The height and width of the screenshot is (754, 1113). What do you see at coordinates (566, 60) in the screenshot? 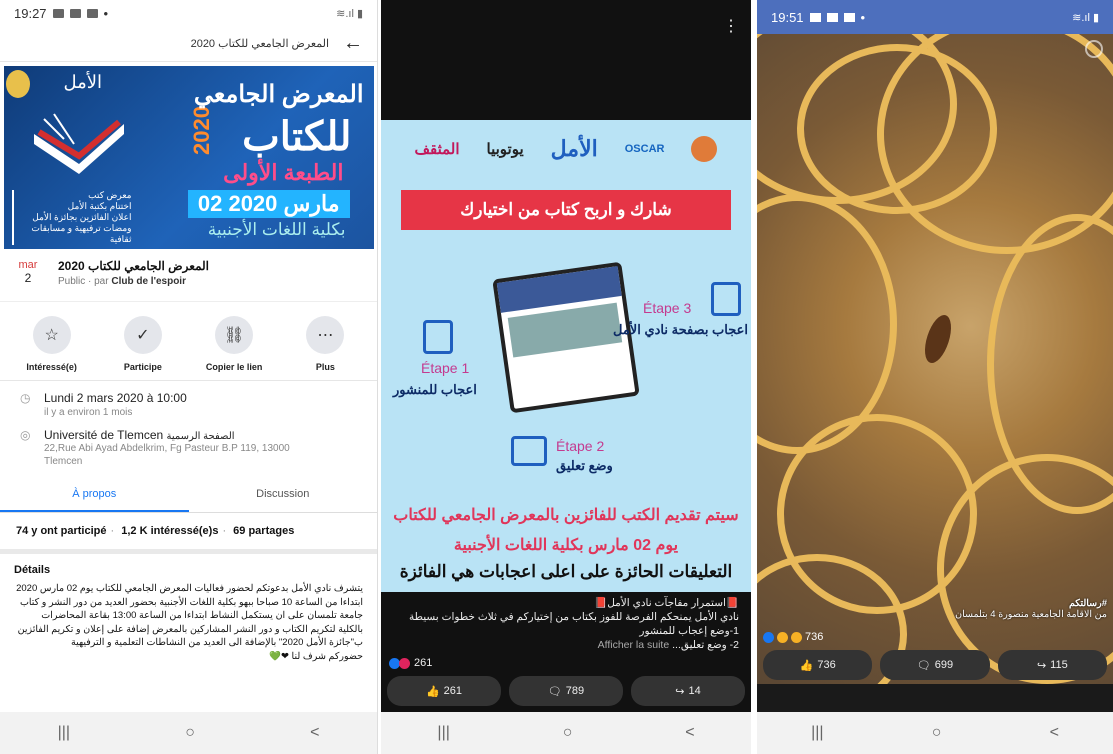
I see `photo-viewer-top: ⋮` at bounding box center [566, 60].